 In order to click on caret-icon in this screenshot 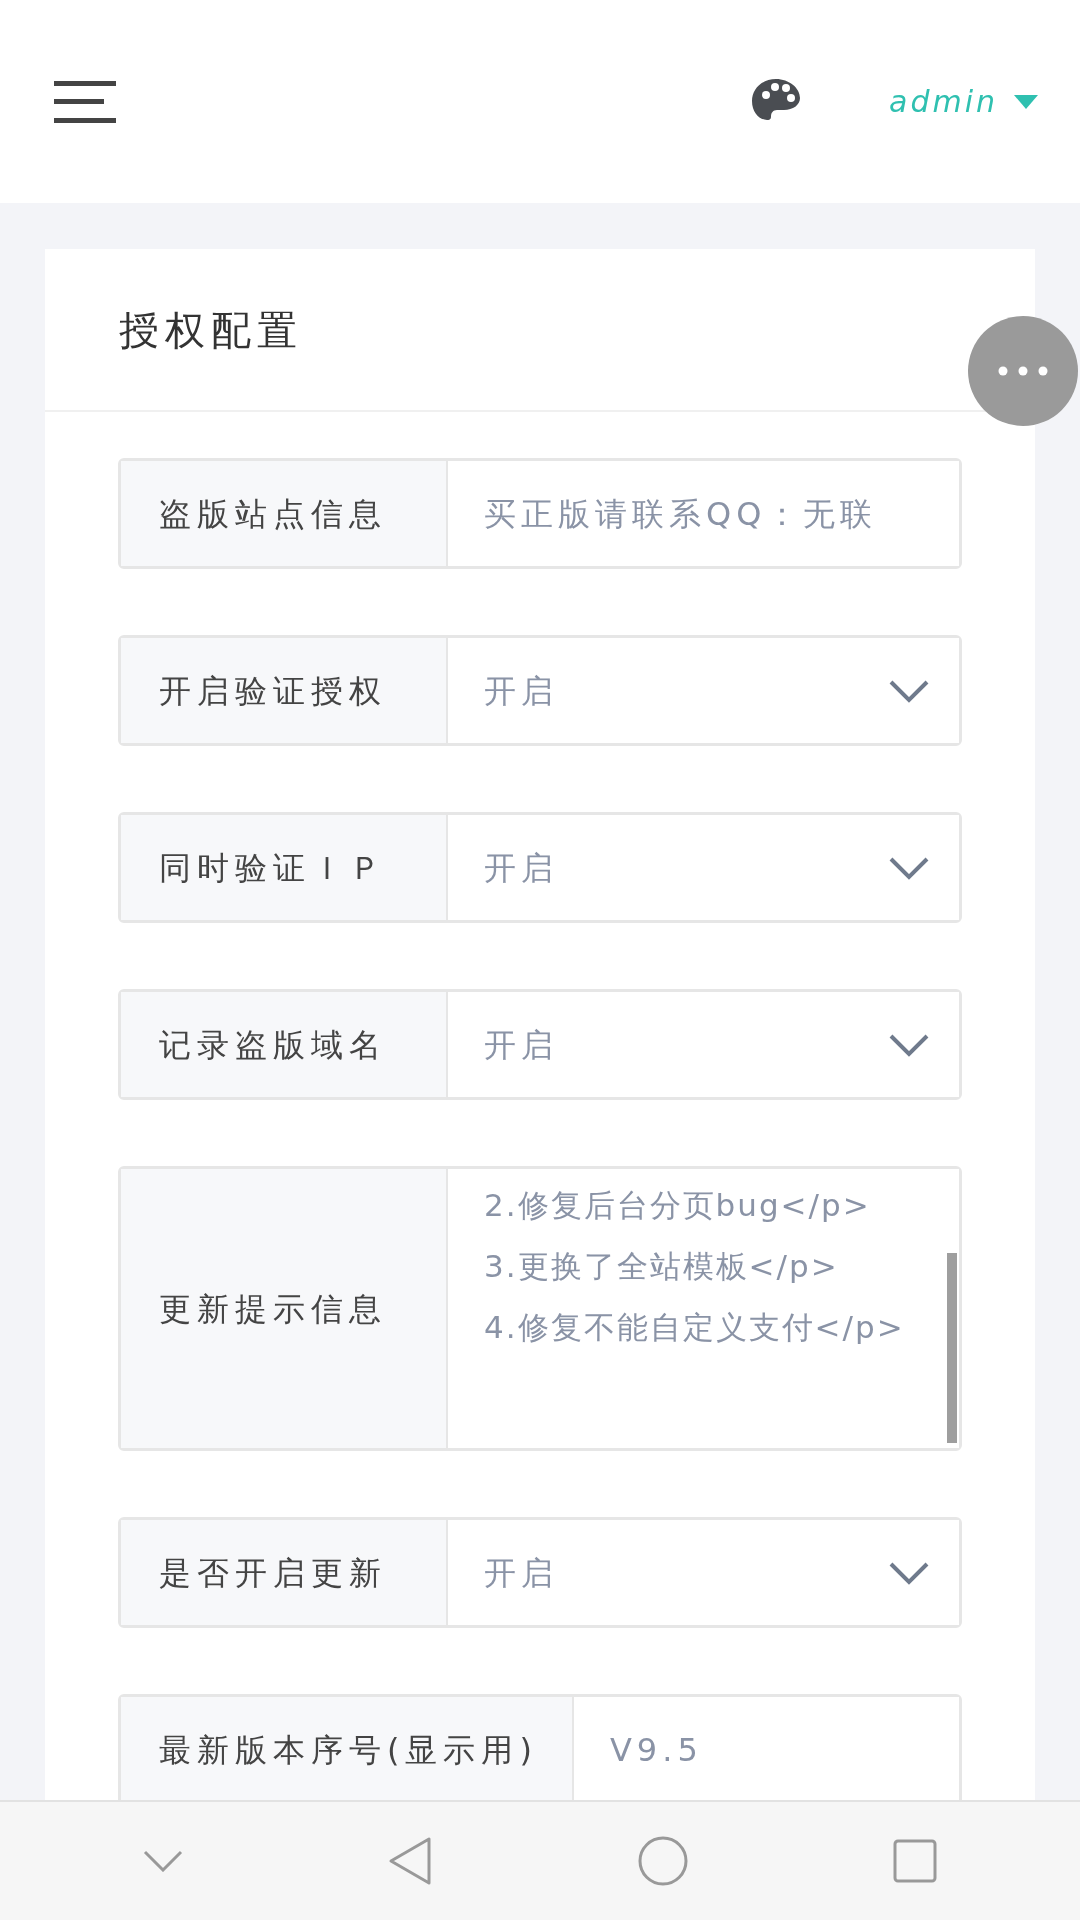, I will do `click(1026, 101)`.